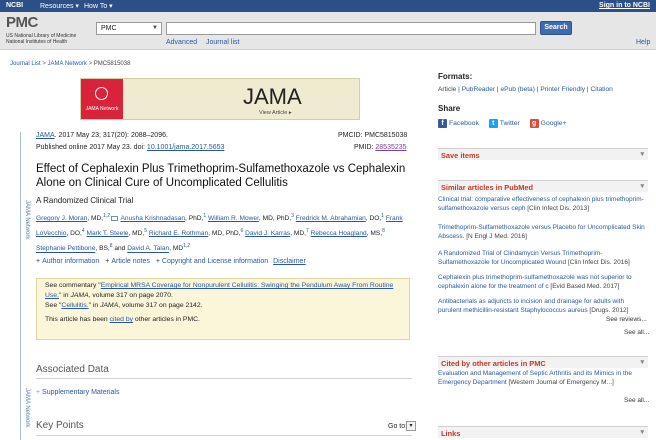  Describe the element at coordinates (185, 147) in the screenshot. I see `doi-link: 10.1001/jama.2017.5653` at that location.